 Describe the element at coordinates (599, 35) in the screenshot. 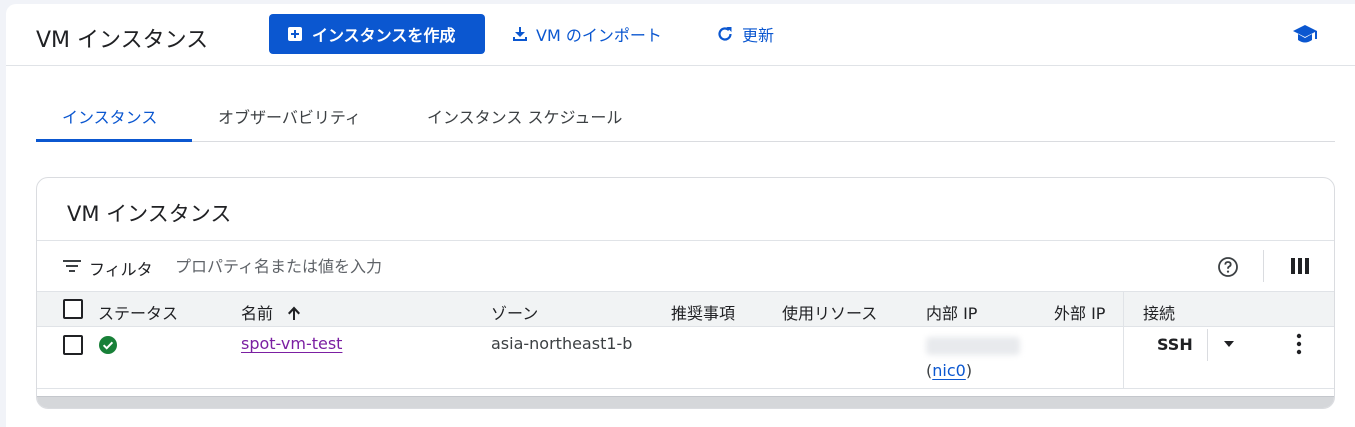

I see `import-vm-label: VM のインポート` at that location.